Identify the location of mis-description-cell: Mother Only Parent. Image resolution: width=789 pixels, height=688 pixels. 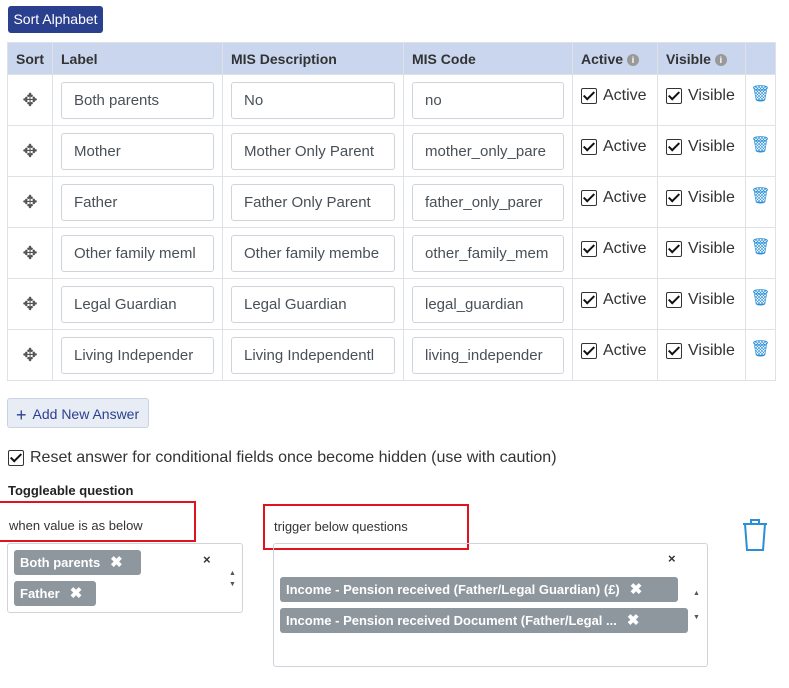
(313, 151).